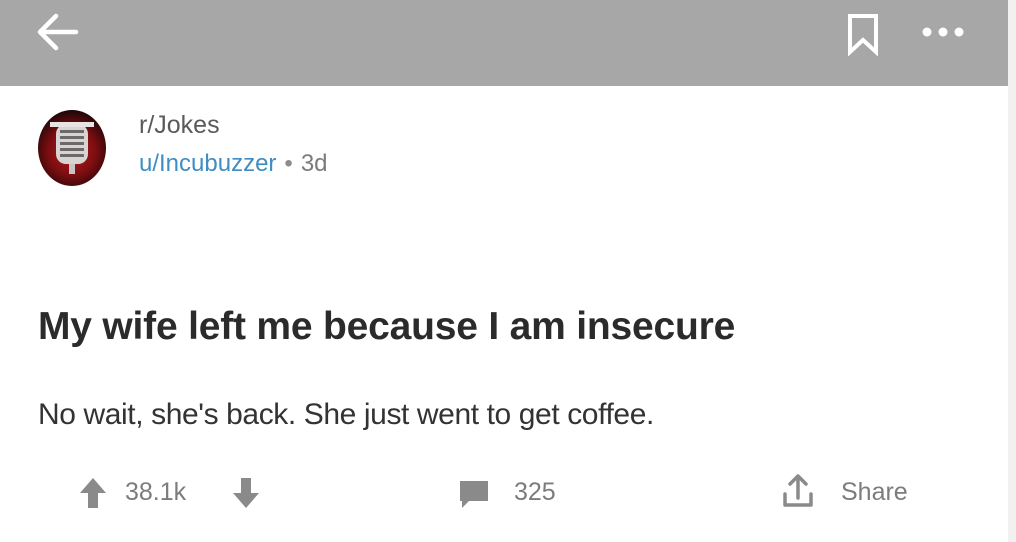  What do you see at coordinates (314, 163) in the screenshot?
I see `post-age: 3d` at bounding box center [314, 163].